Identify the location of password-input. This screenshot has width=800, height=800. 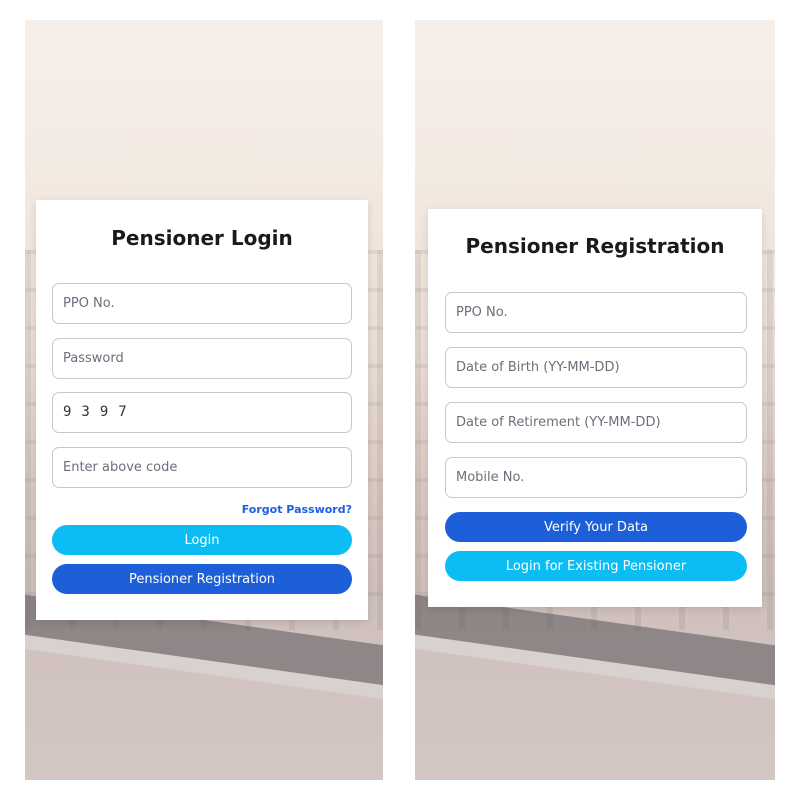
(202, 358).